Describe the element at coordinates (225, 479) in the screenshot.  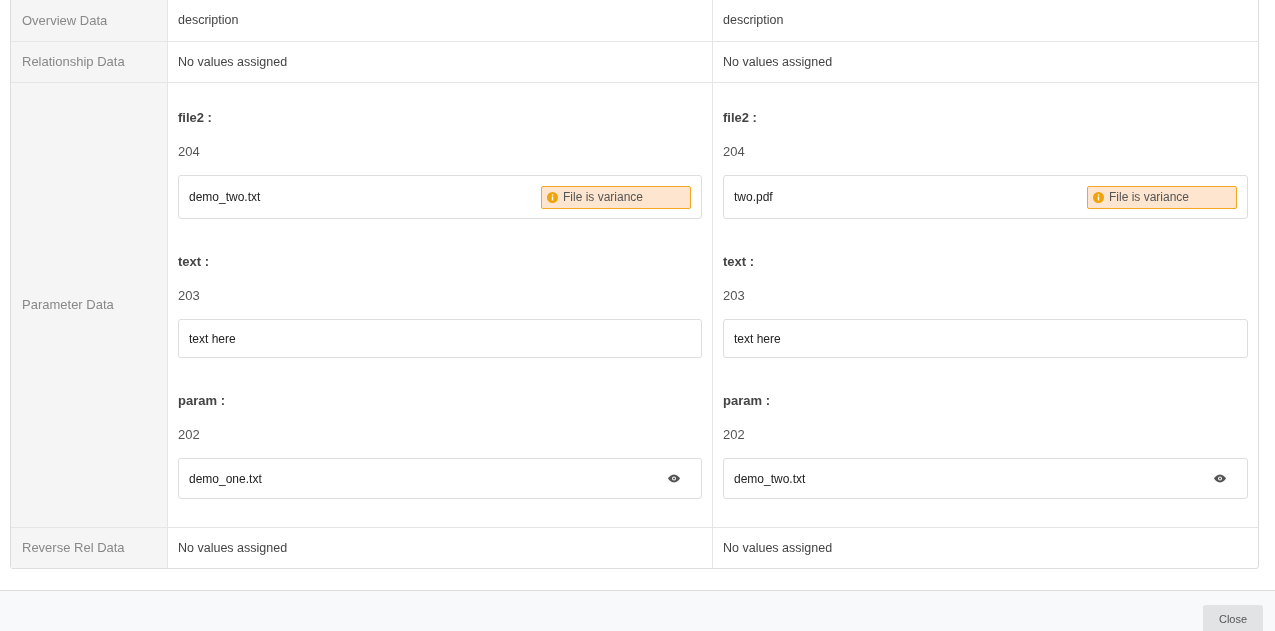
I see `field-value: demo_one.txt` at that location.